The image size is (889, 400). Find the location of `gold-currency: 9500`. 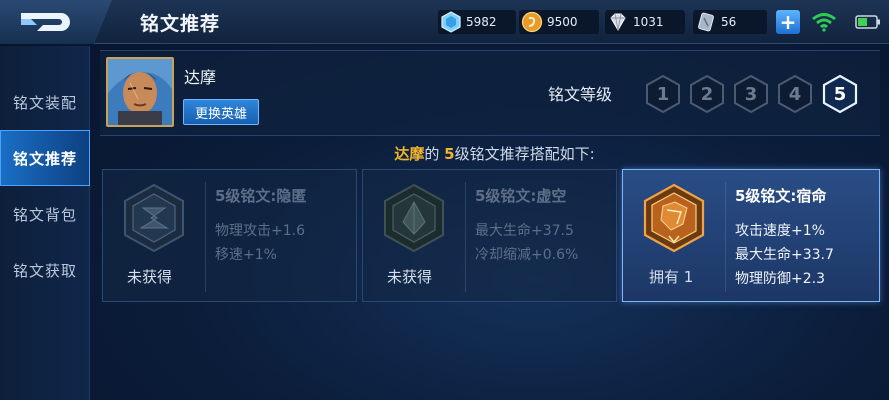

gold-currency: 9500 is located at coordinates (559, 22).